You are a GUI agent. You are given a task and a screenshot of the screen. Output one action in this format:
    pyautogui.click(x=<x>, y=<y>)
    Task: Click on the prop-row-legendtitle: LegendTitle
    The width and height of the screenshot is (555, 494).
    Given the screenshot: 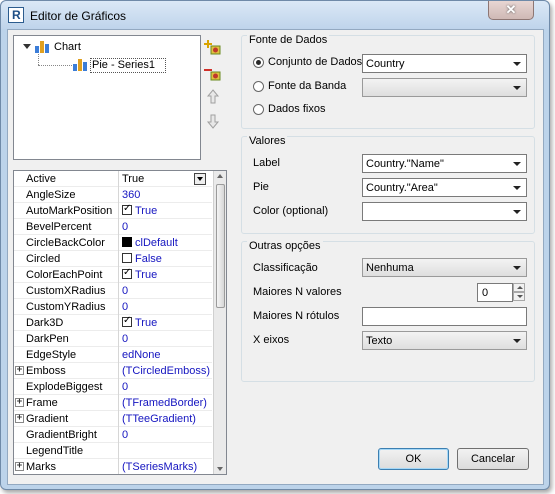 What is the action you would take?
    pyautogui.click(x=113, y=451)
    